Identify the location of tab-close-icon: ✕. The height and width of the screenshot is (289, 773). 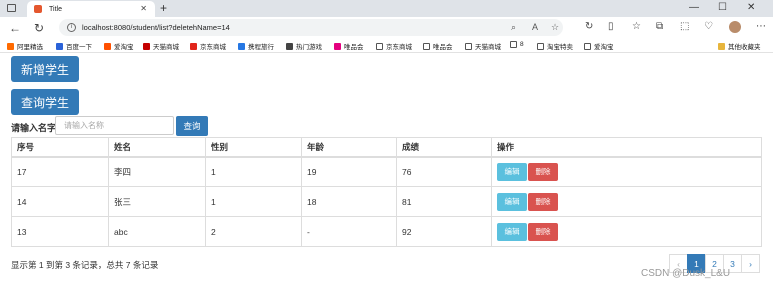
(143, 8).